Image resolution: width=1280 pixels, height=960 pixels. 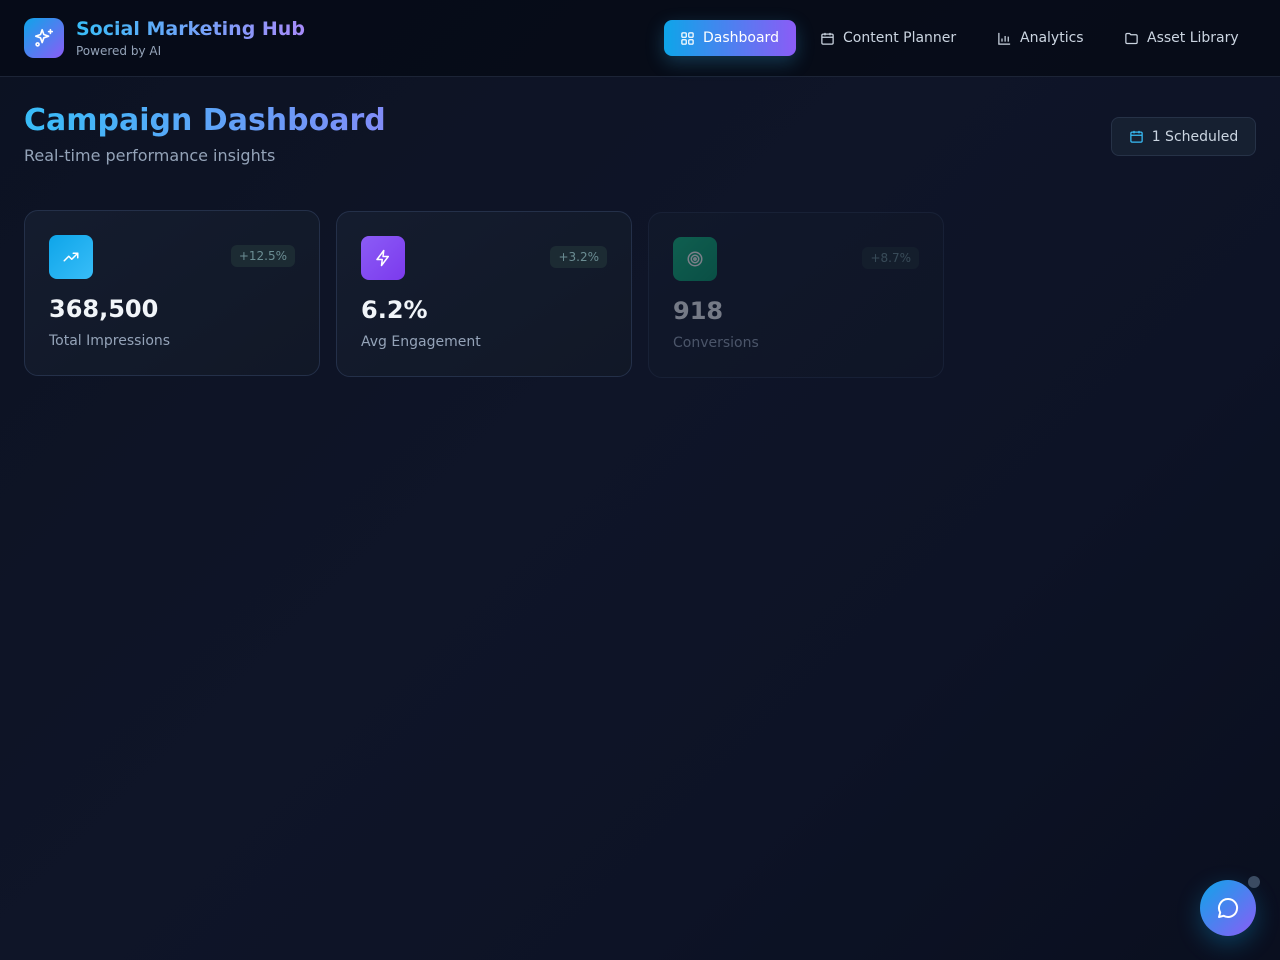 I want to click on stat-label: Total Impressions, so click(x=110, y=341).